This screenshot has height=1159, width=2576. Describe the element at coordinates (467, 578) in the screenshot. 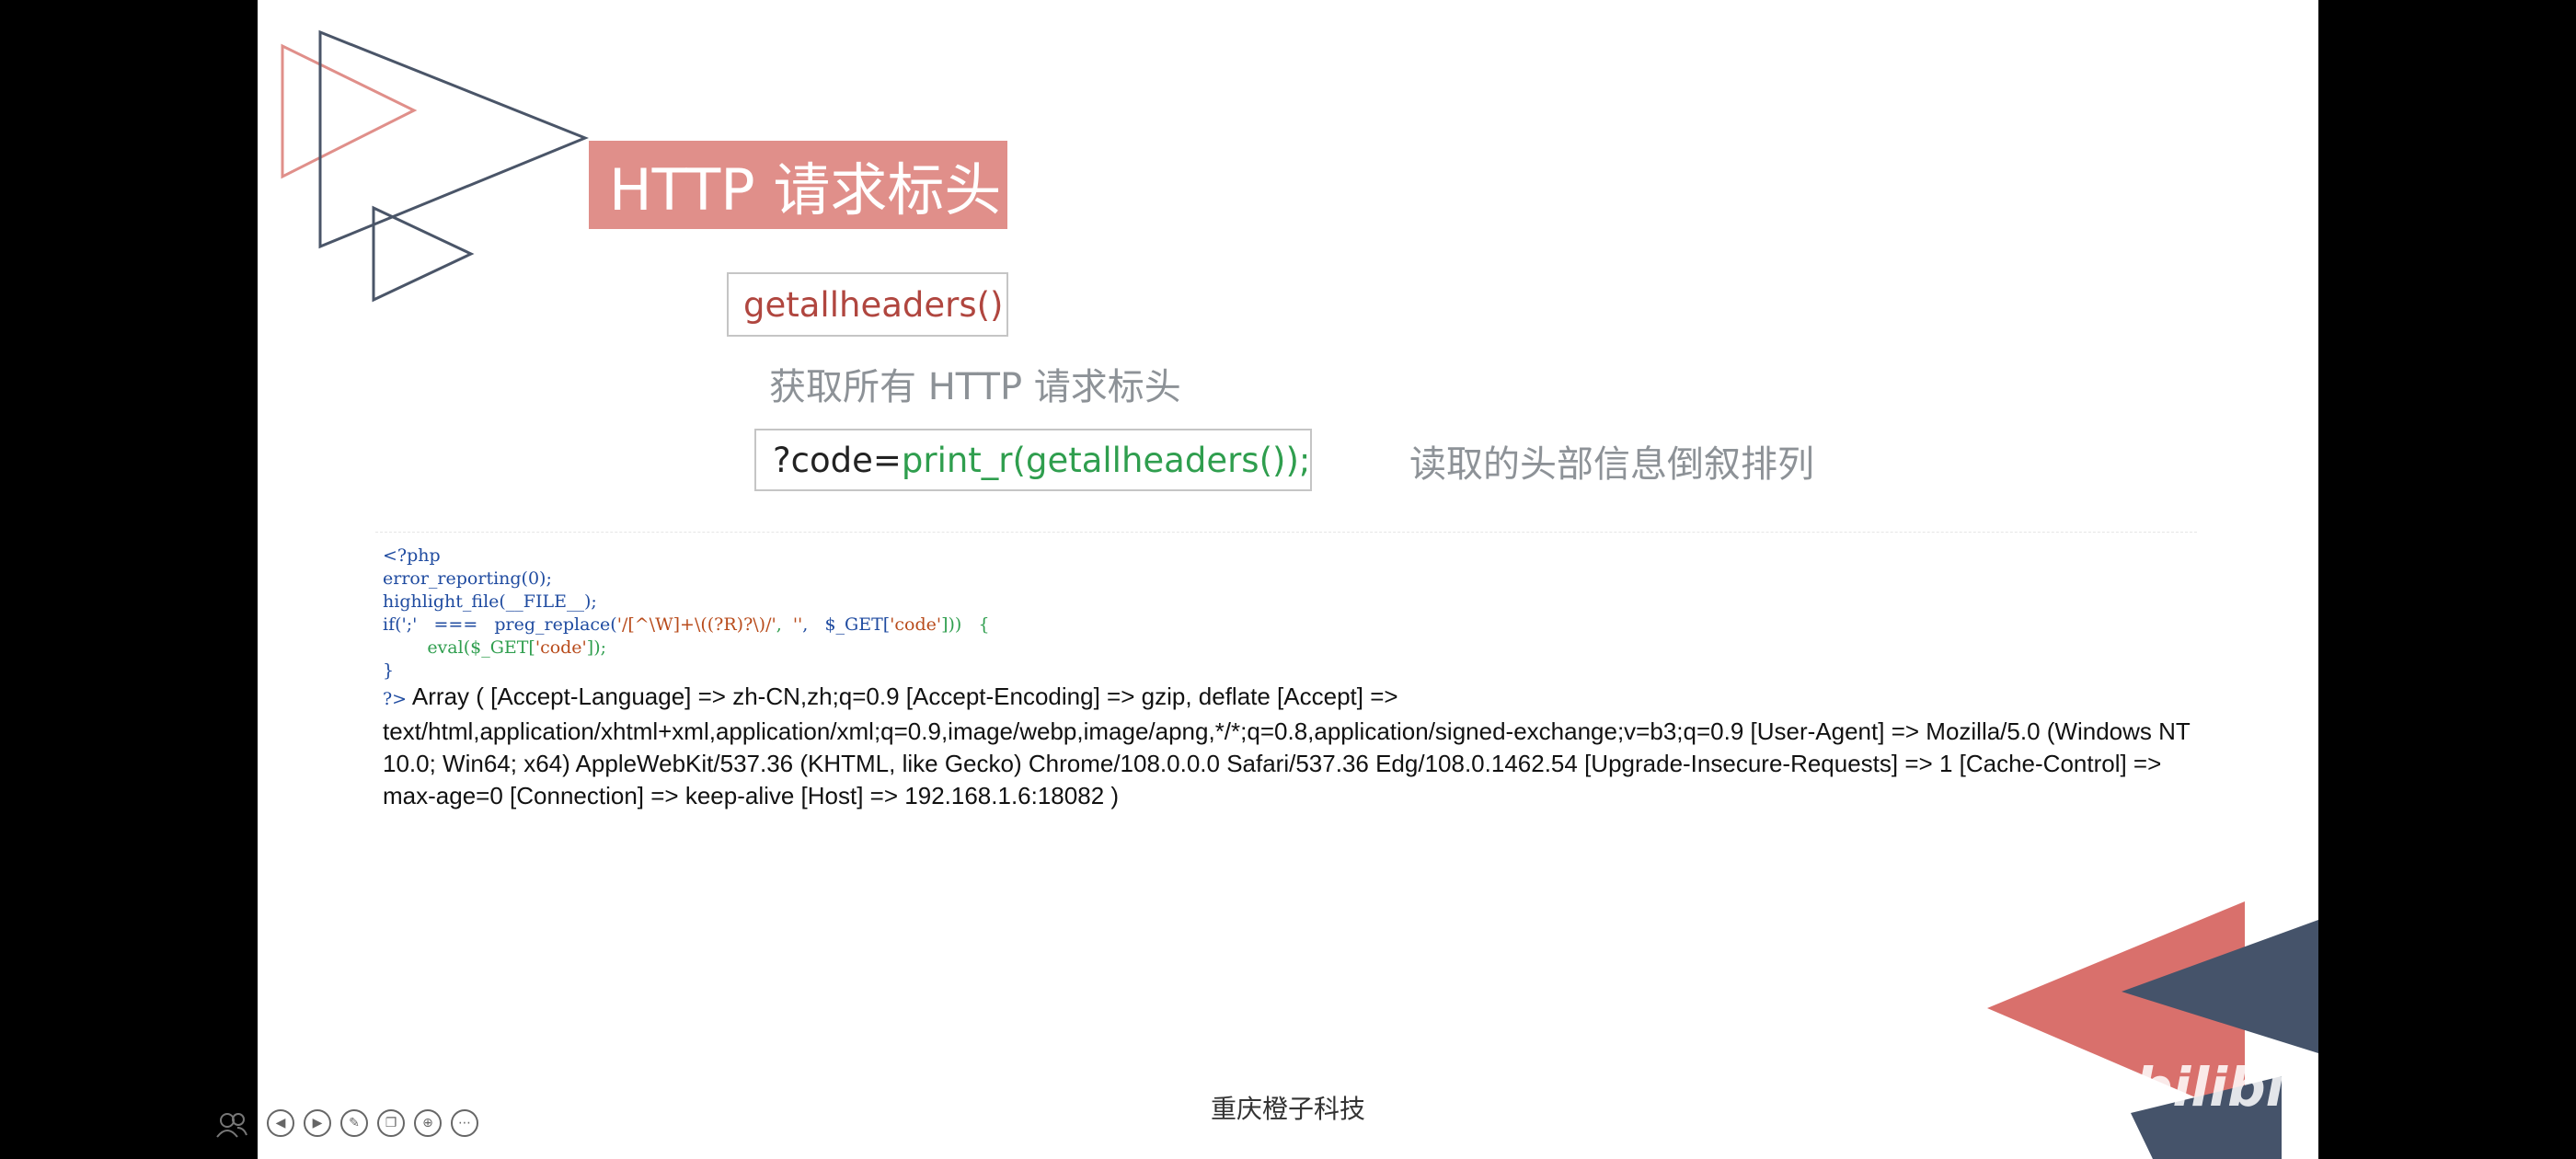

I see `php-line-2: error_reporting(0);` at that location.